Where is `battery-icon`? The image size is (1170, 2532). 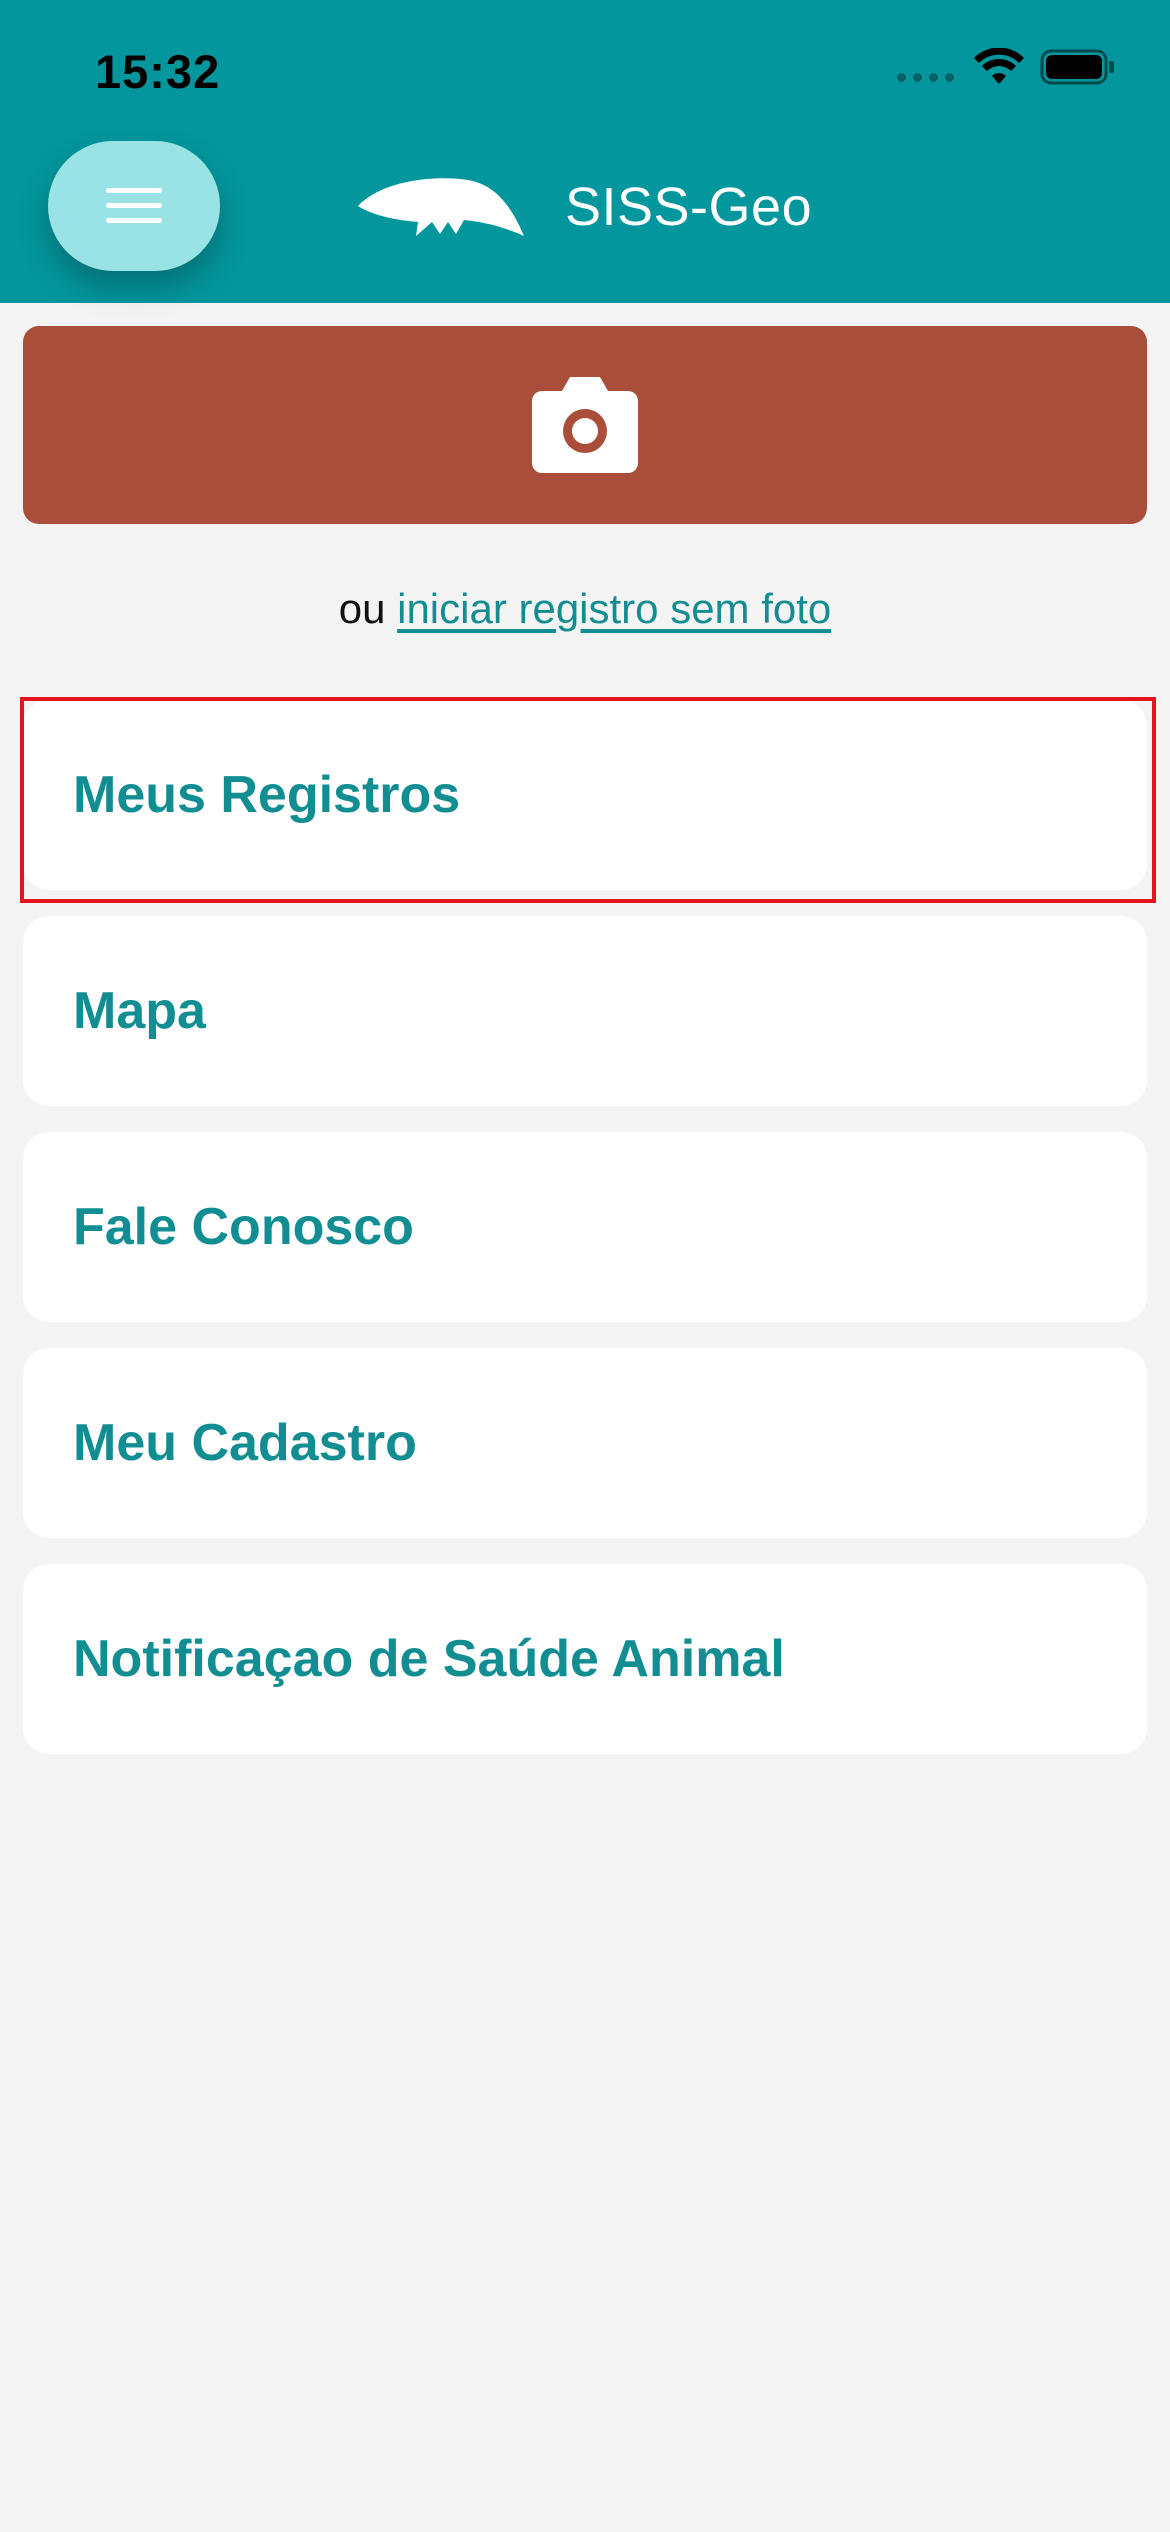
battery-icon is located at coordinates (1077, 67).